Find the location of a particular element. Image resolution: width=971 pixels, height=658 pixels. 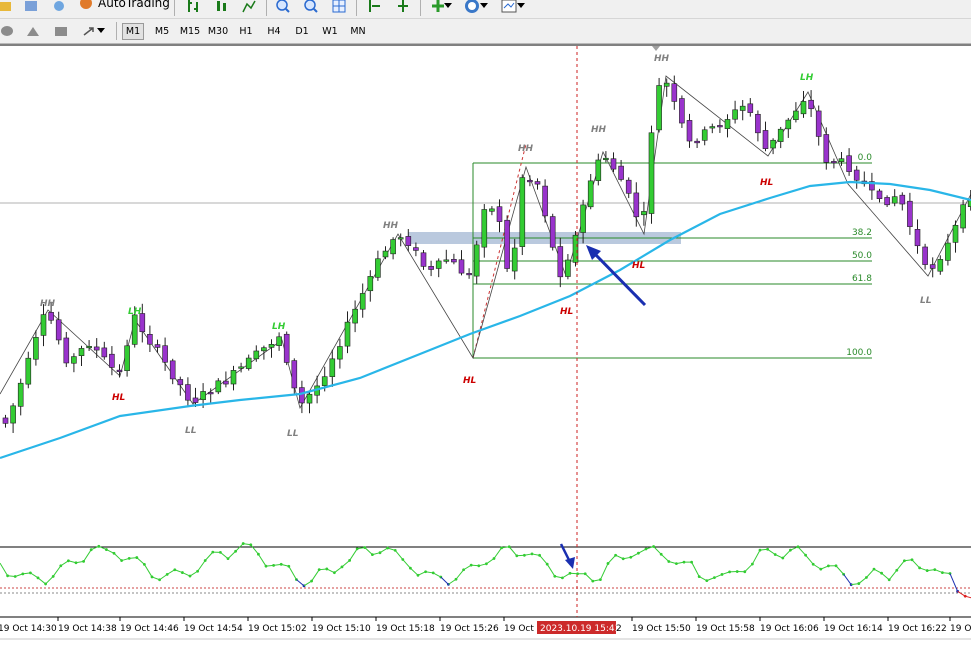

folder-icon is located at coordinates (8, 7).